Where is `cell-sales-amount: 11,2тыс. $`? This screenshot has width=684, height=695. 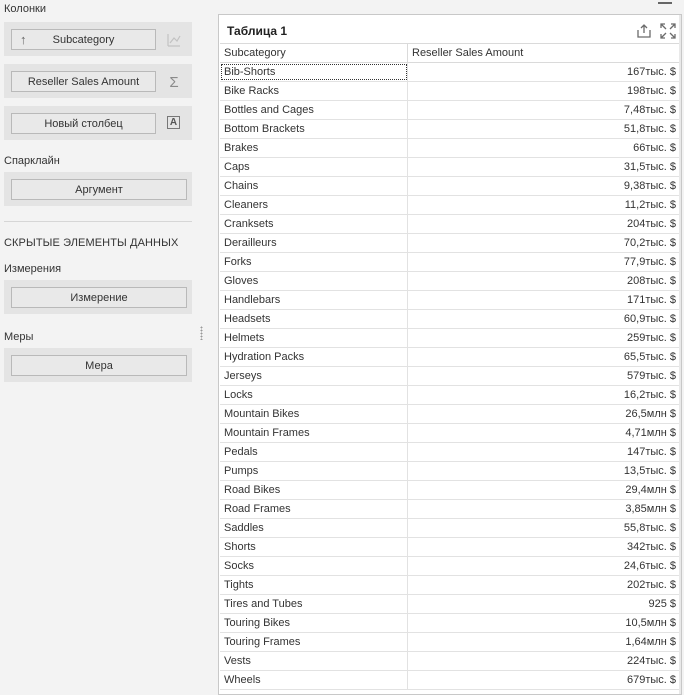 cell-sales-amount: 11,2тыс. $ is located at coordinates (544, 205).